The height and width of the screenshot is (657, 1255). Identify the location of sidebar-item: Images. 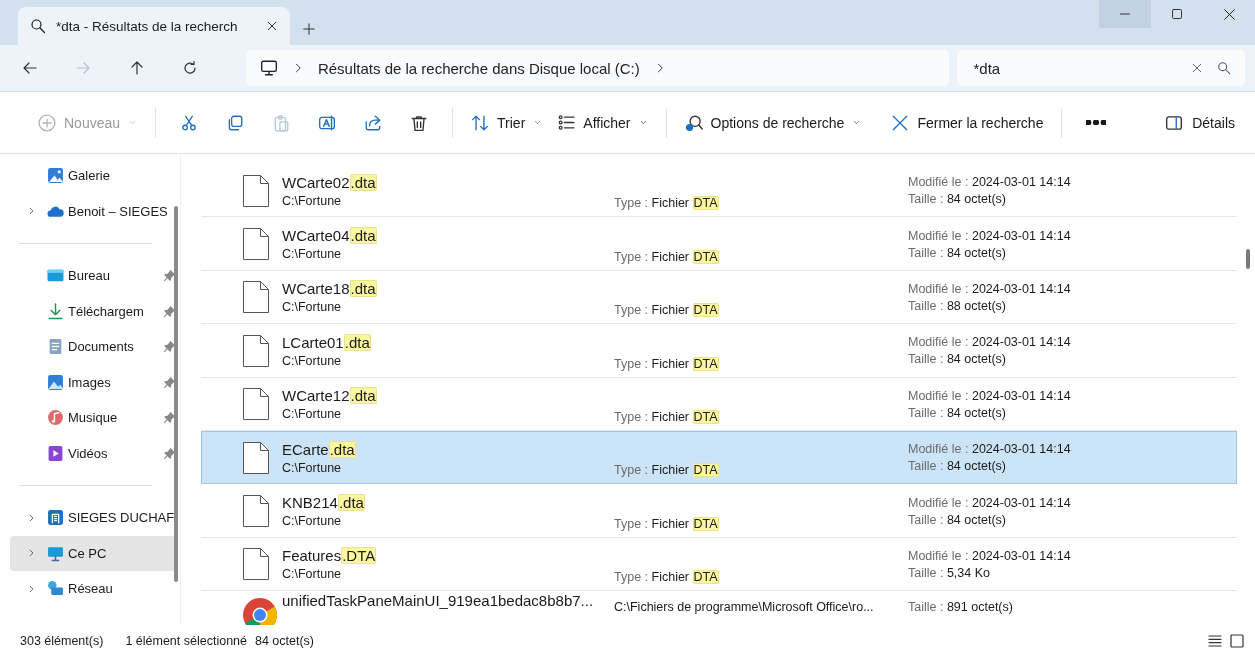
(93, 382).